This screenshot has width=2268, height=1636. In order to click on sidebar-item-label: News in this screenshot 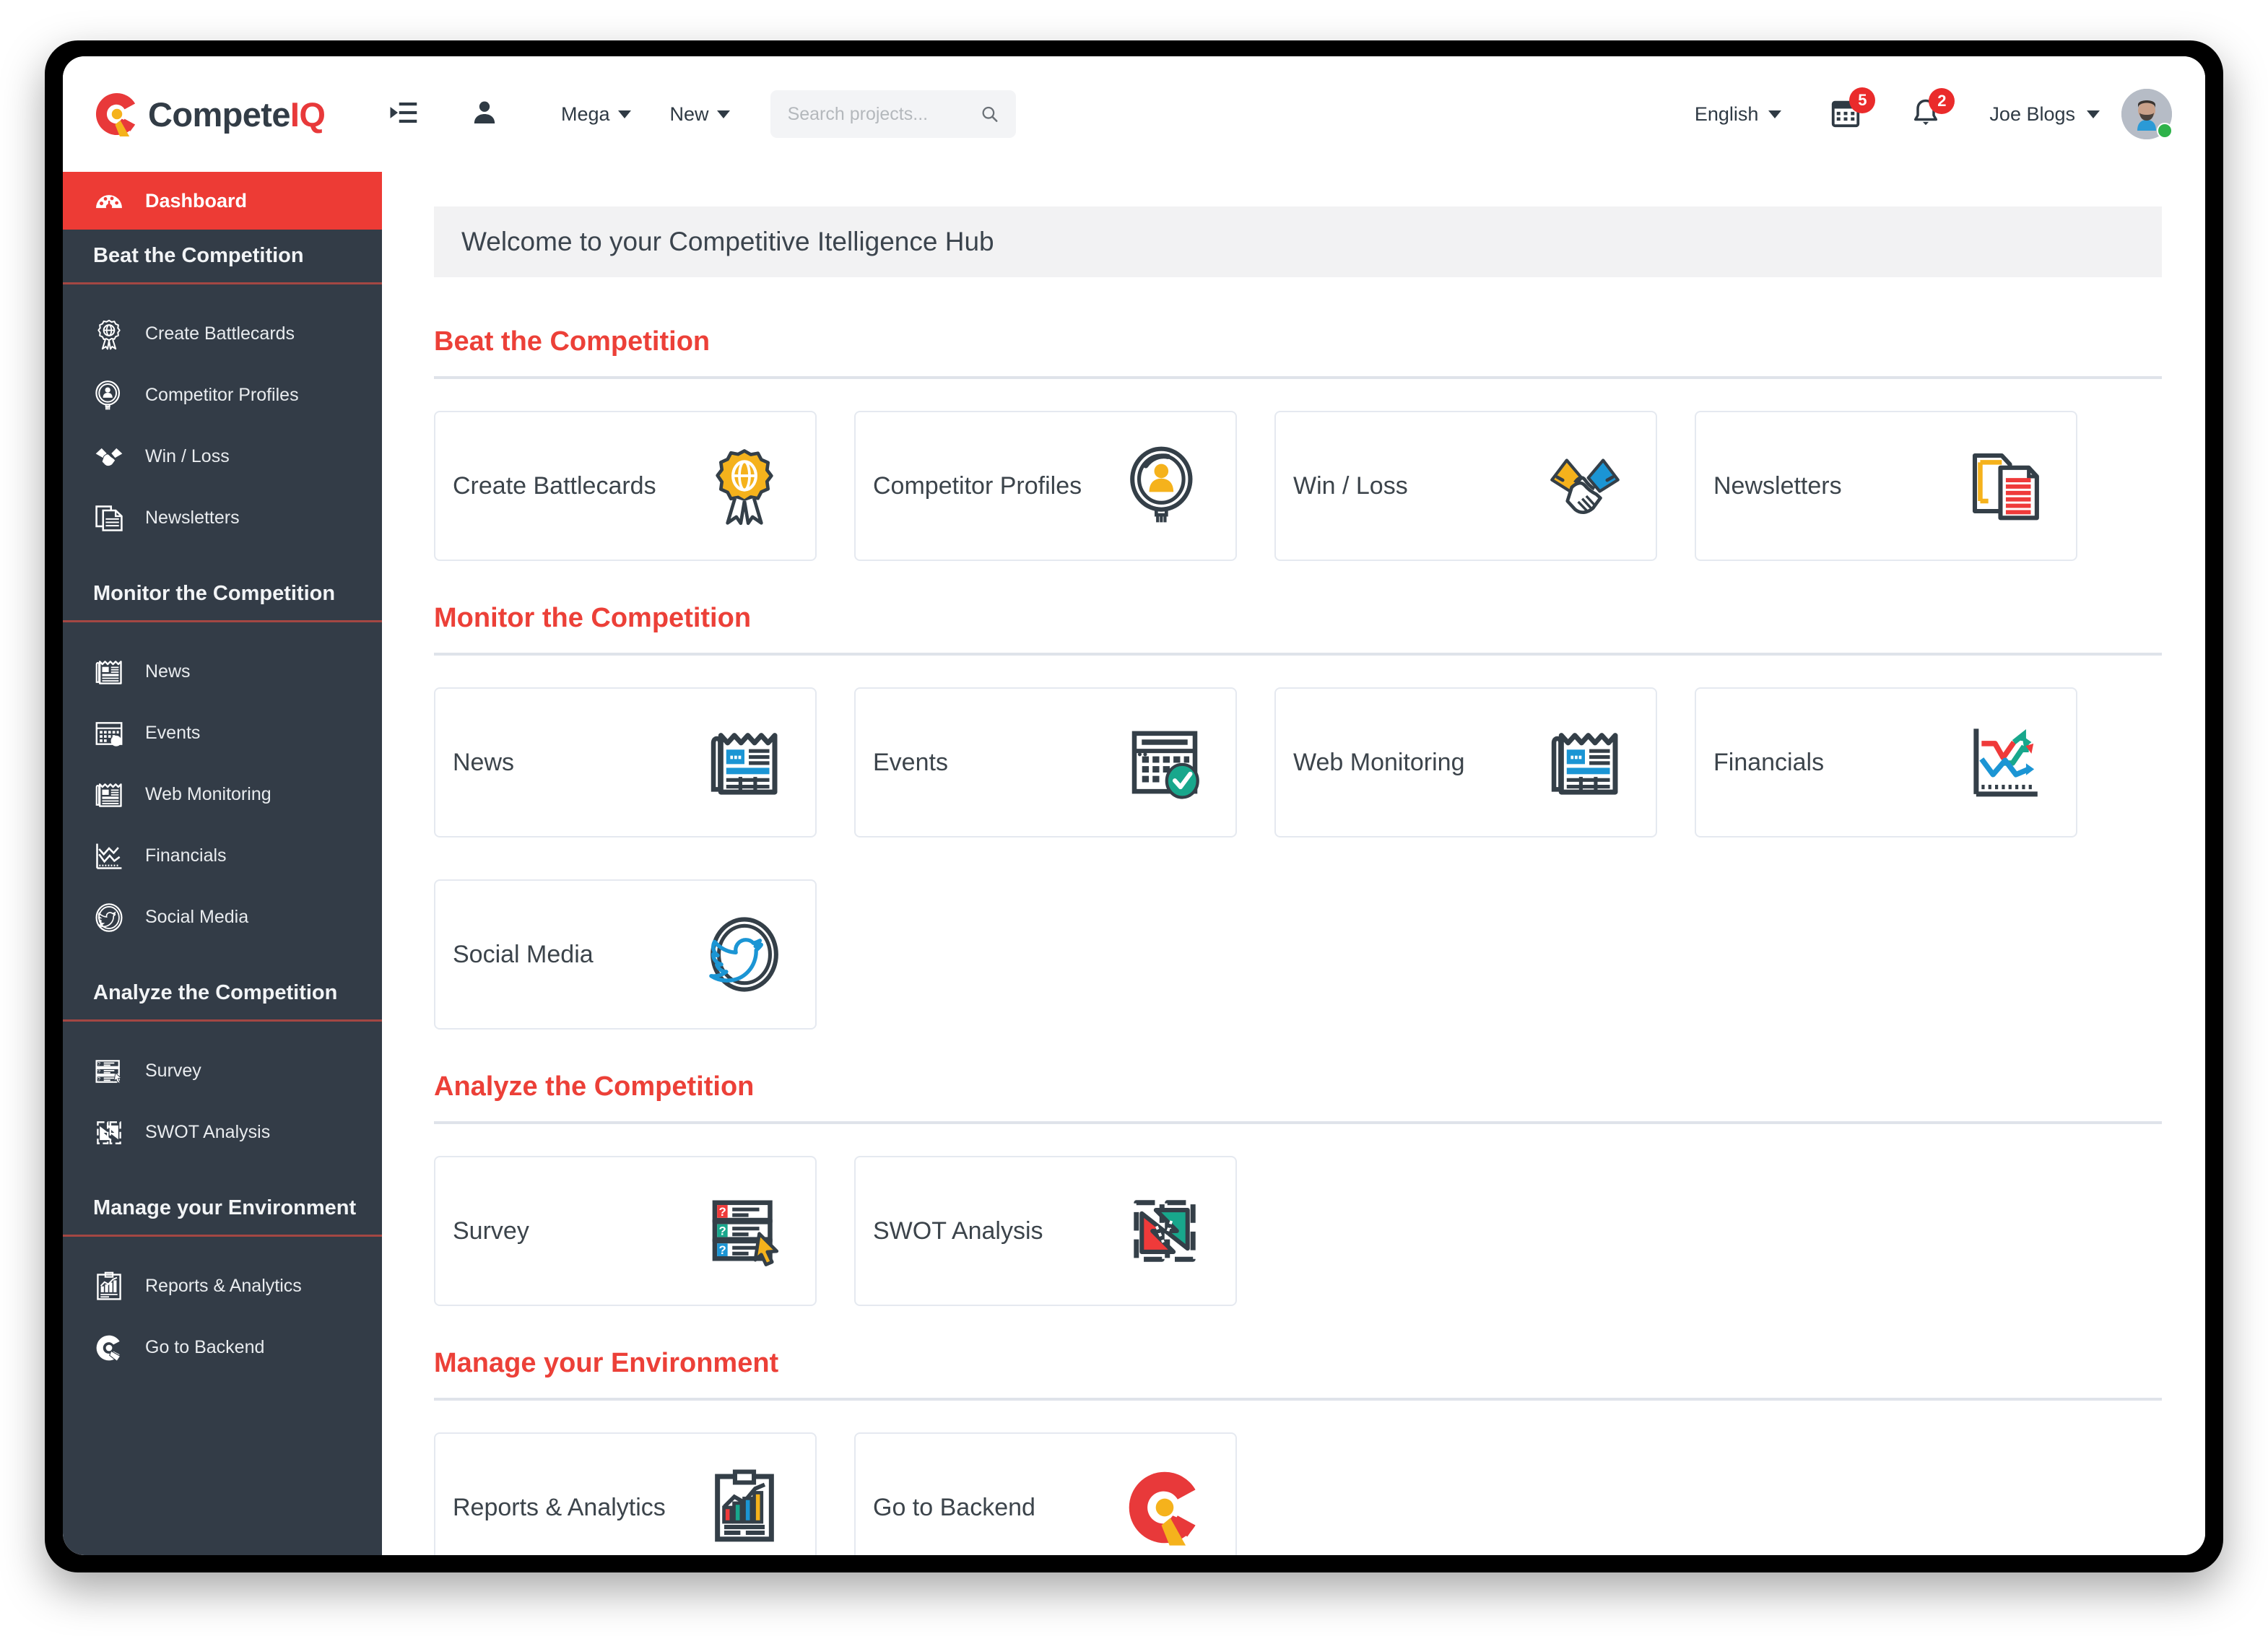, I will do `click(168, 671)`.